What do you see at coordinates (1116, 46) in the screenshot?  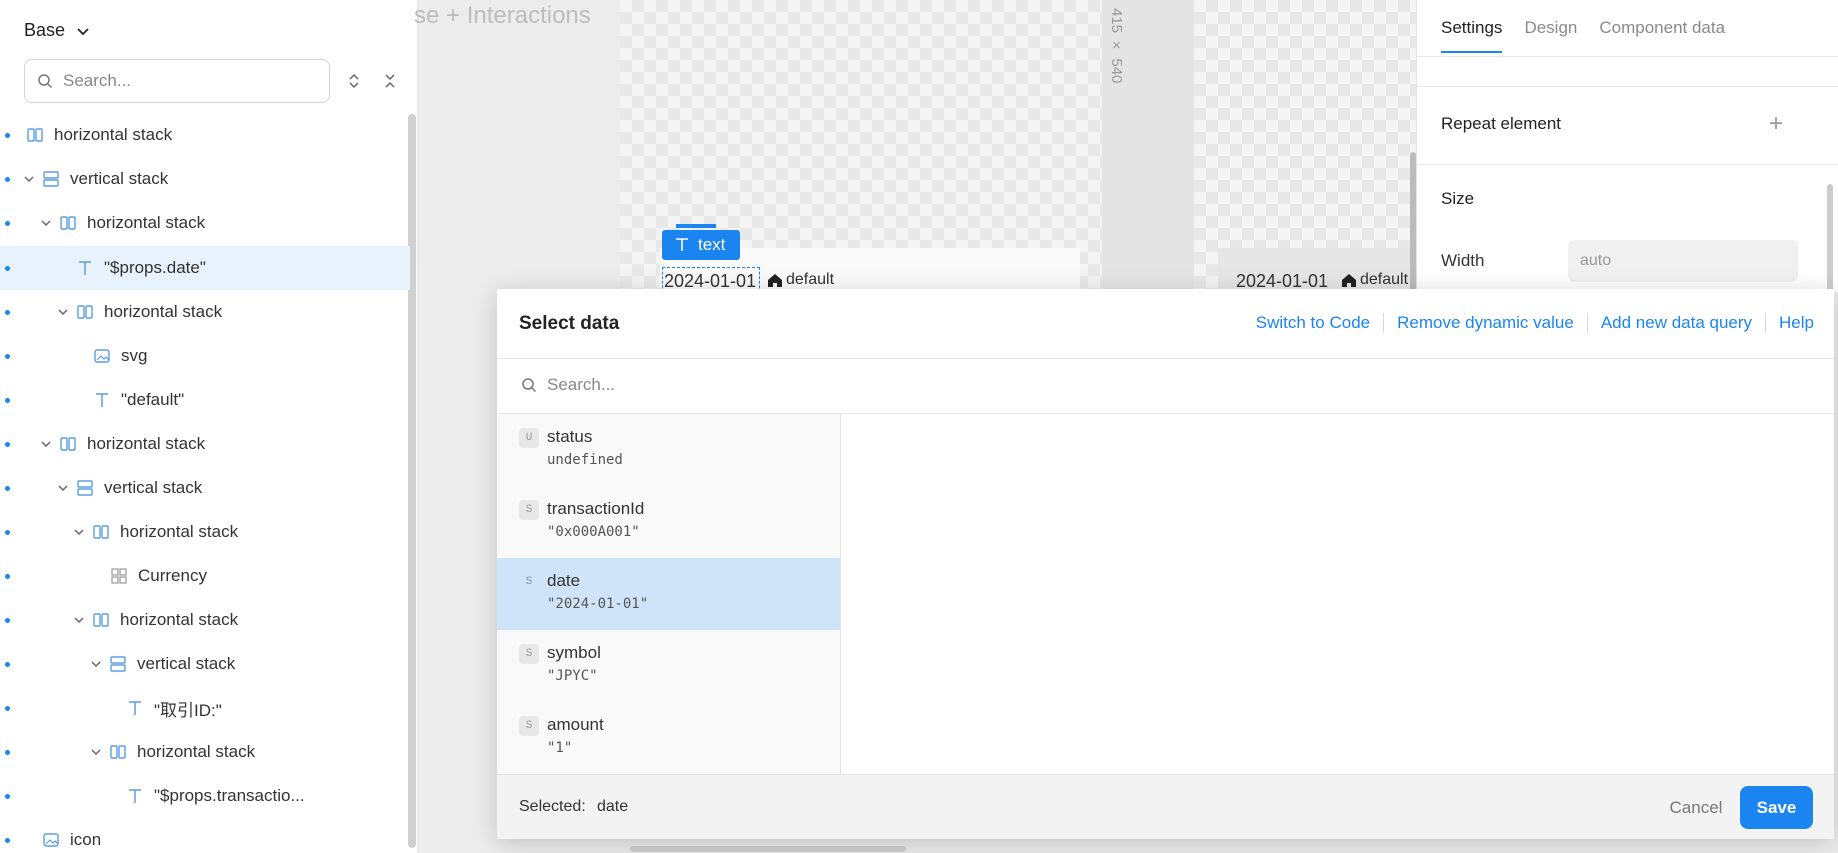 I see `artboard-dimensions: 415 × 540` at bounding box center [1116, 46].